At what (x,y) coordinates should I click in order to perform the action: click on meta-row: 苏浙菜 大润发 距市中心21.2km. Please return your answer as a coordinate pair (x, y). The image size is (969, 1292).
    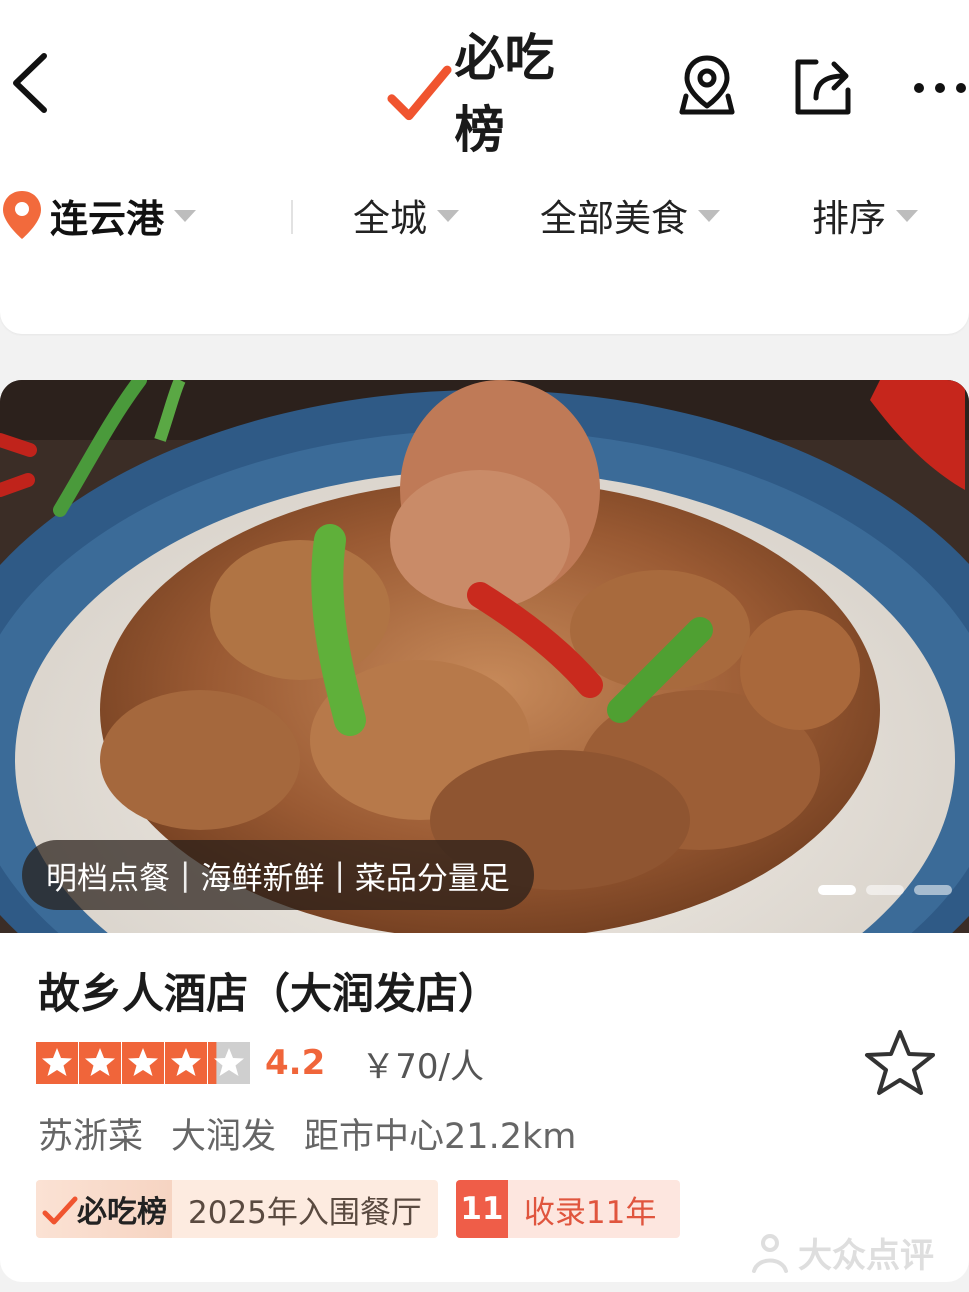
    Looking at the image, I should click on (321, 1133).